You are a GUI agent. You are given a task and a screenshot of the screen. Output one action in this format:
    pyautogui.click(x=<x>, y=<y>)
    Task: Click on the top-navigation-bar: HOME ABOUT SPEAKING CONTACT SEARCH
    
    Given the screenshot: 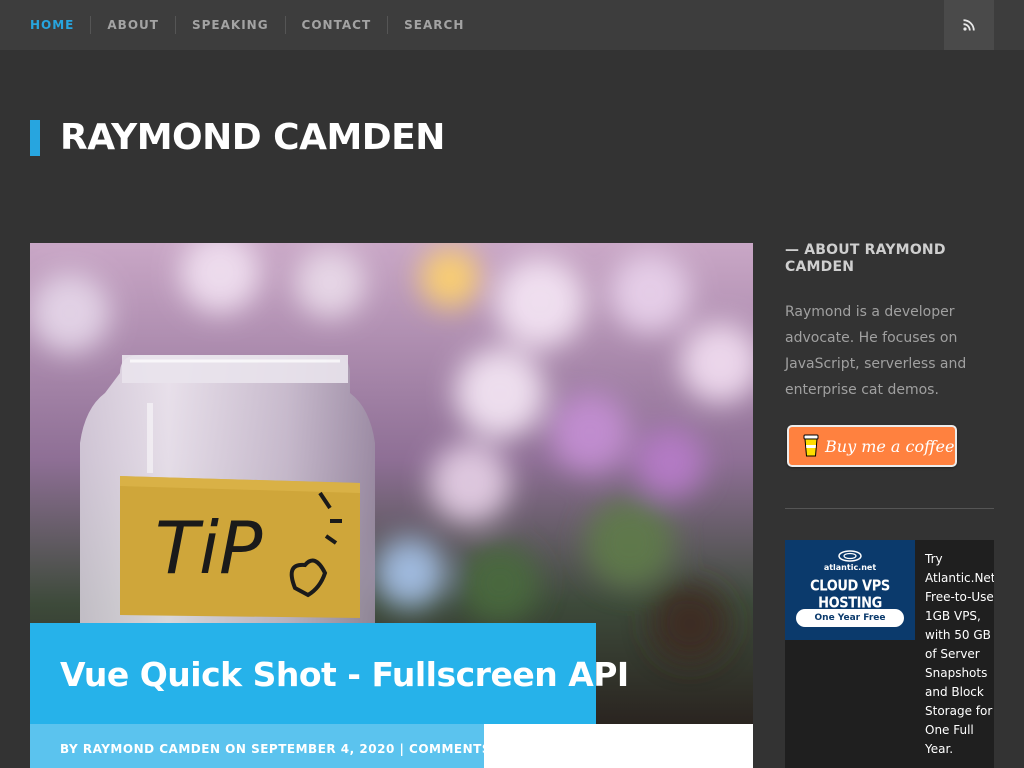 What is the action you would take?
    pyautogui.click(x=512, y=25)
    